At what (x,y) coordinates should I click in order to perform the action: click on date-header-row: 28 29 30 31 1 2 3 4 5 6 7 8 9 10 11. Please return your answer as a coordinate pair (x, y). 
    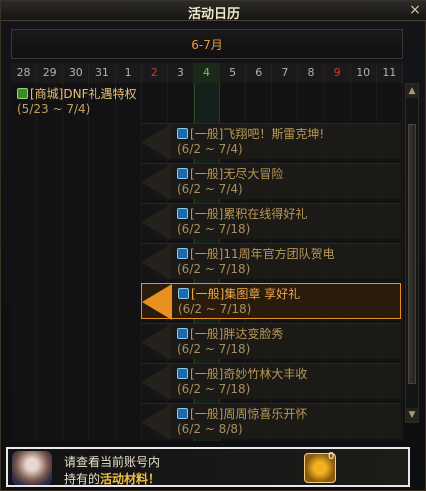
    Looking at the image, I should click on (207, 73).